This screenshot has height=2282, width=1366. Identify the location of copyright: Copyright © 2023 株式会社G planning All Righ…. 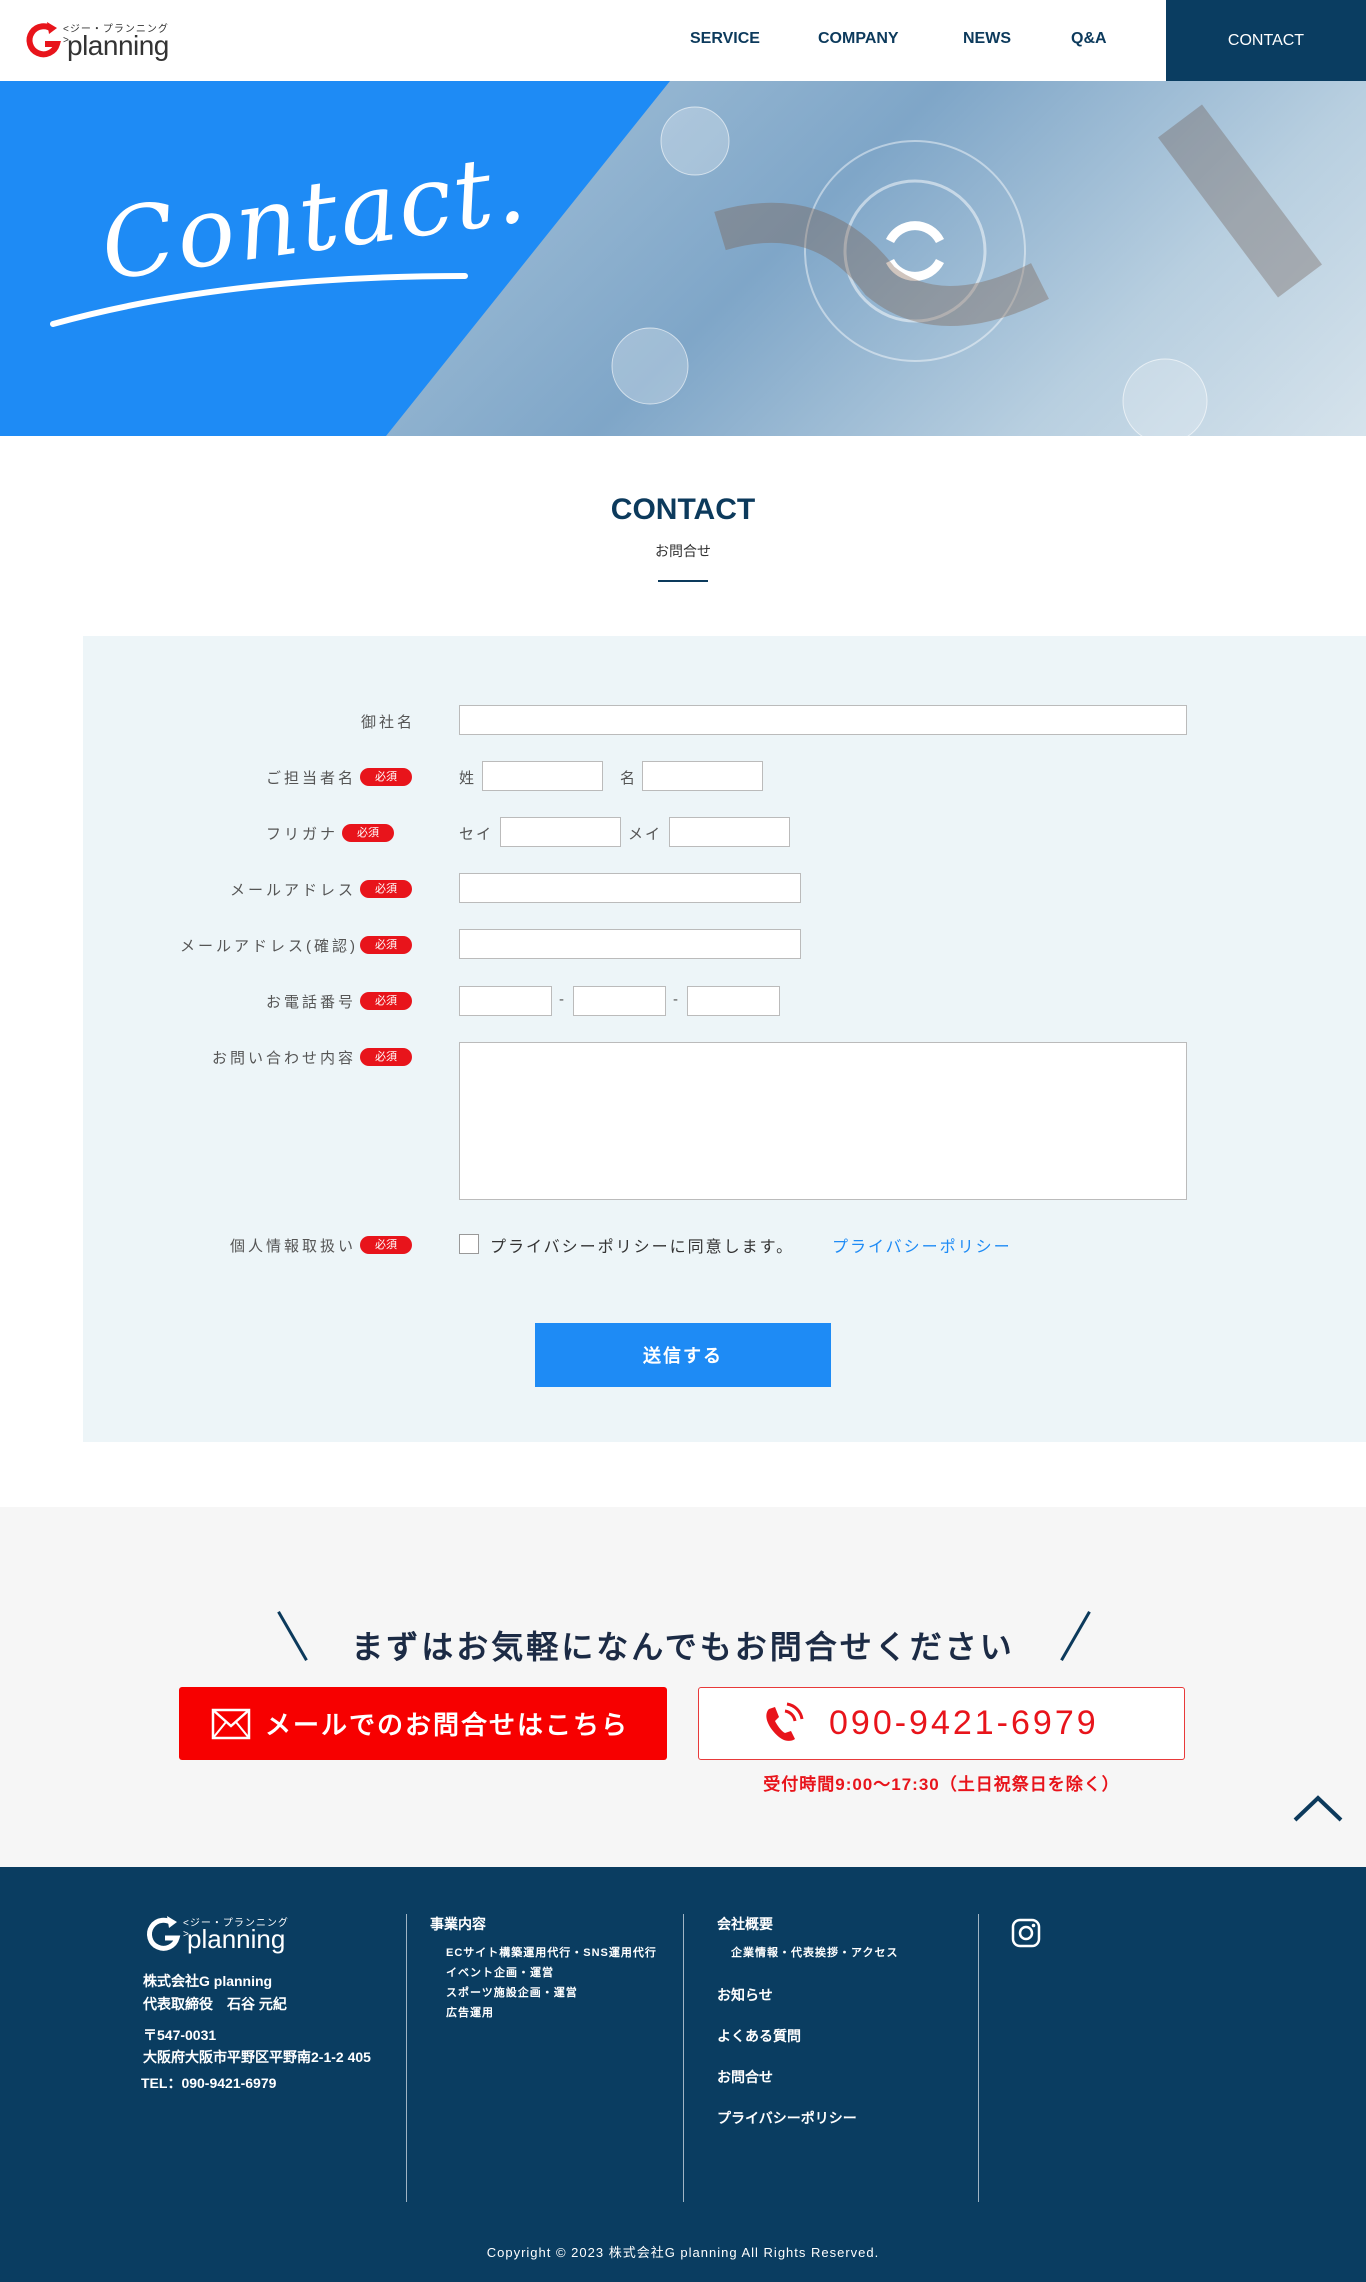
(683, 2252).